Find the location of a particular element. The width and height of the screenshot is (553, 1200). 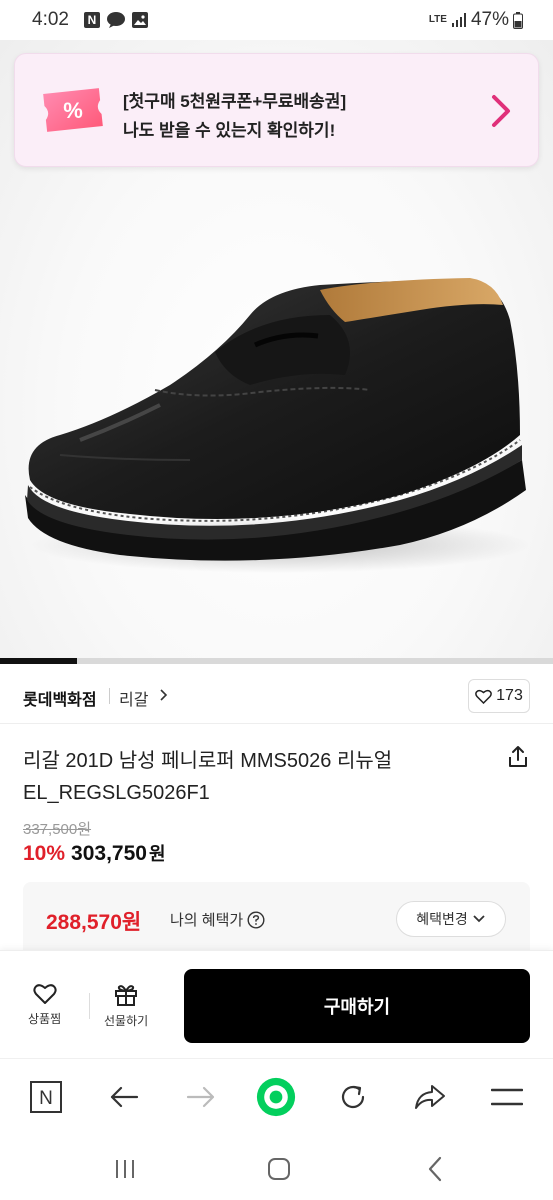

back-arrow-icon is located at coordinates (124, 1097).